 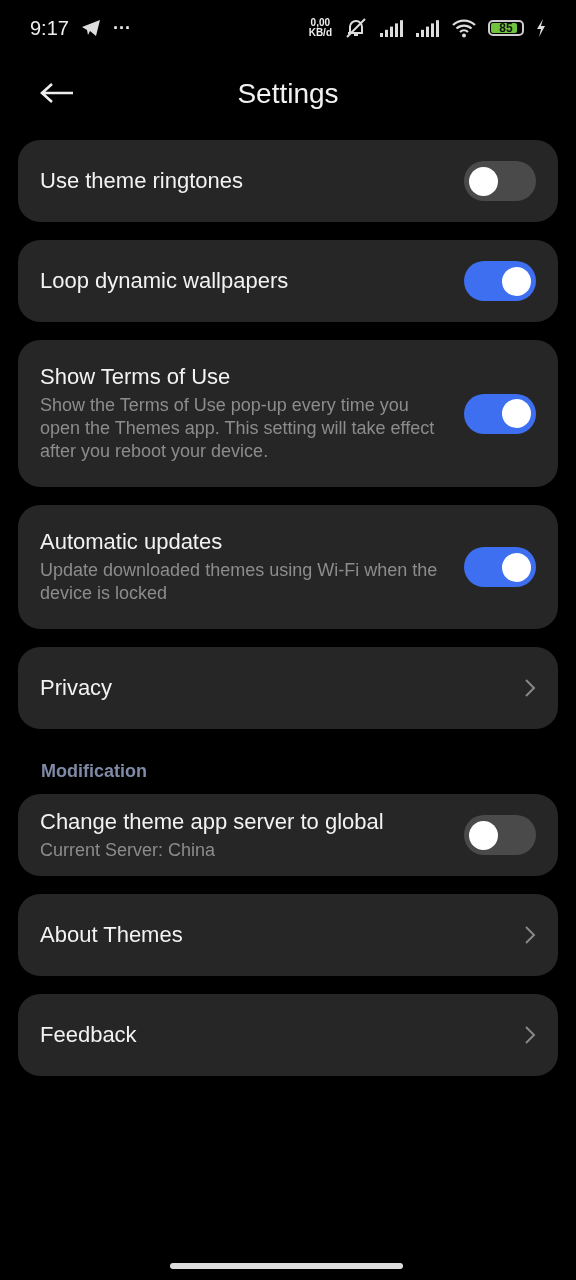 What do you see at coordinates (77, 688) in the screenshot?
I see `setting-title: Privacy` at bounding box center [77, 688].